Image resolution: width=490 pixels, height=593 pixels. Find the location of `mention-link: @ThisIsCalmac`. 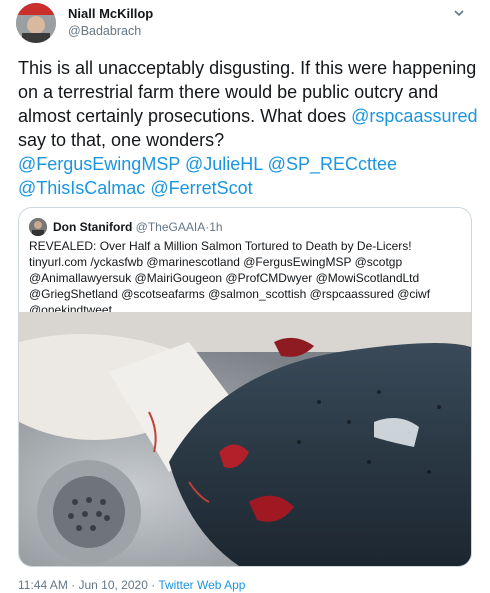

mention-link: @ThisIsCalmac is located at coordinates (81, 188).